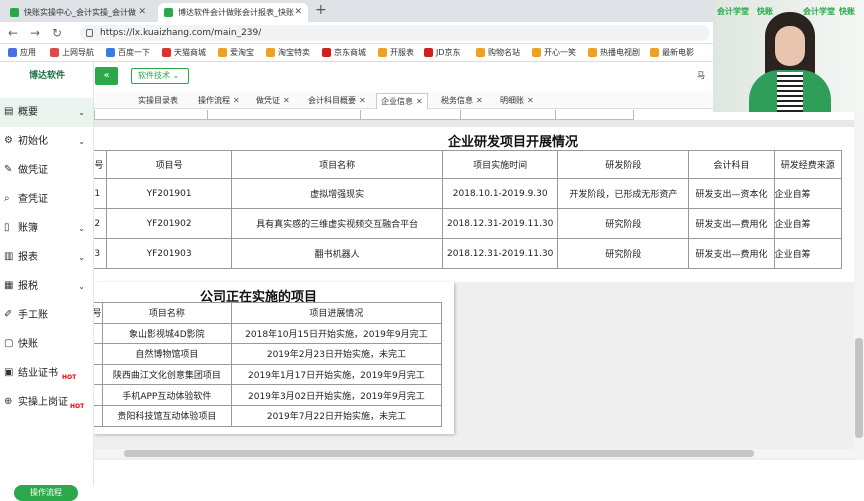 The width and height of the screenshot is (864, 501). I want to click on overview-icon: ▤, so click(9, 111).